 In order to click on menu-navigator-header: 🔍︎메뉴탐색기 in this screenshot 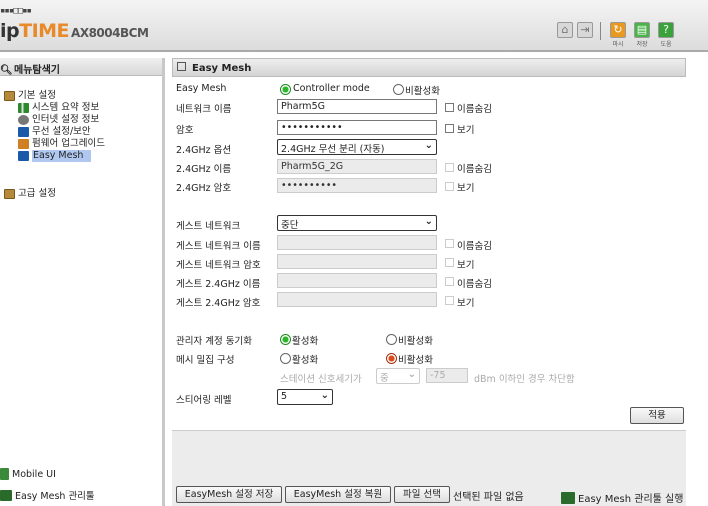, I will do `click(81, 67)`.